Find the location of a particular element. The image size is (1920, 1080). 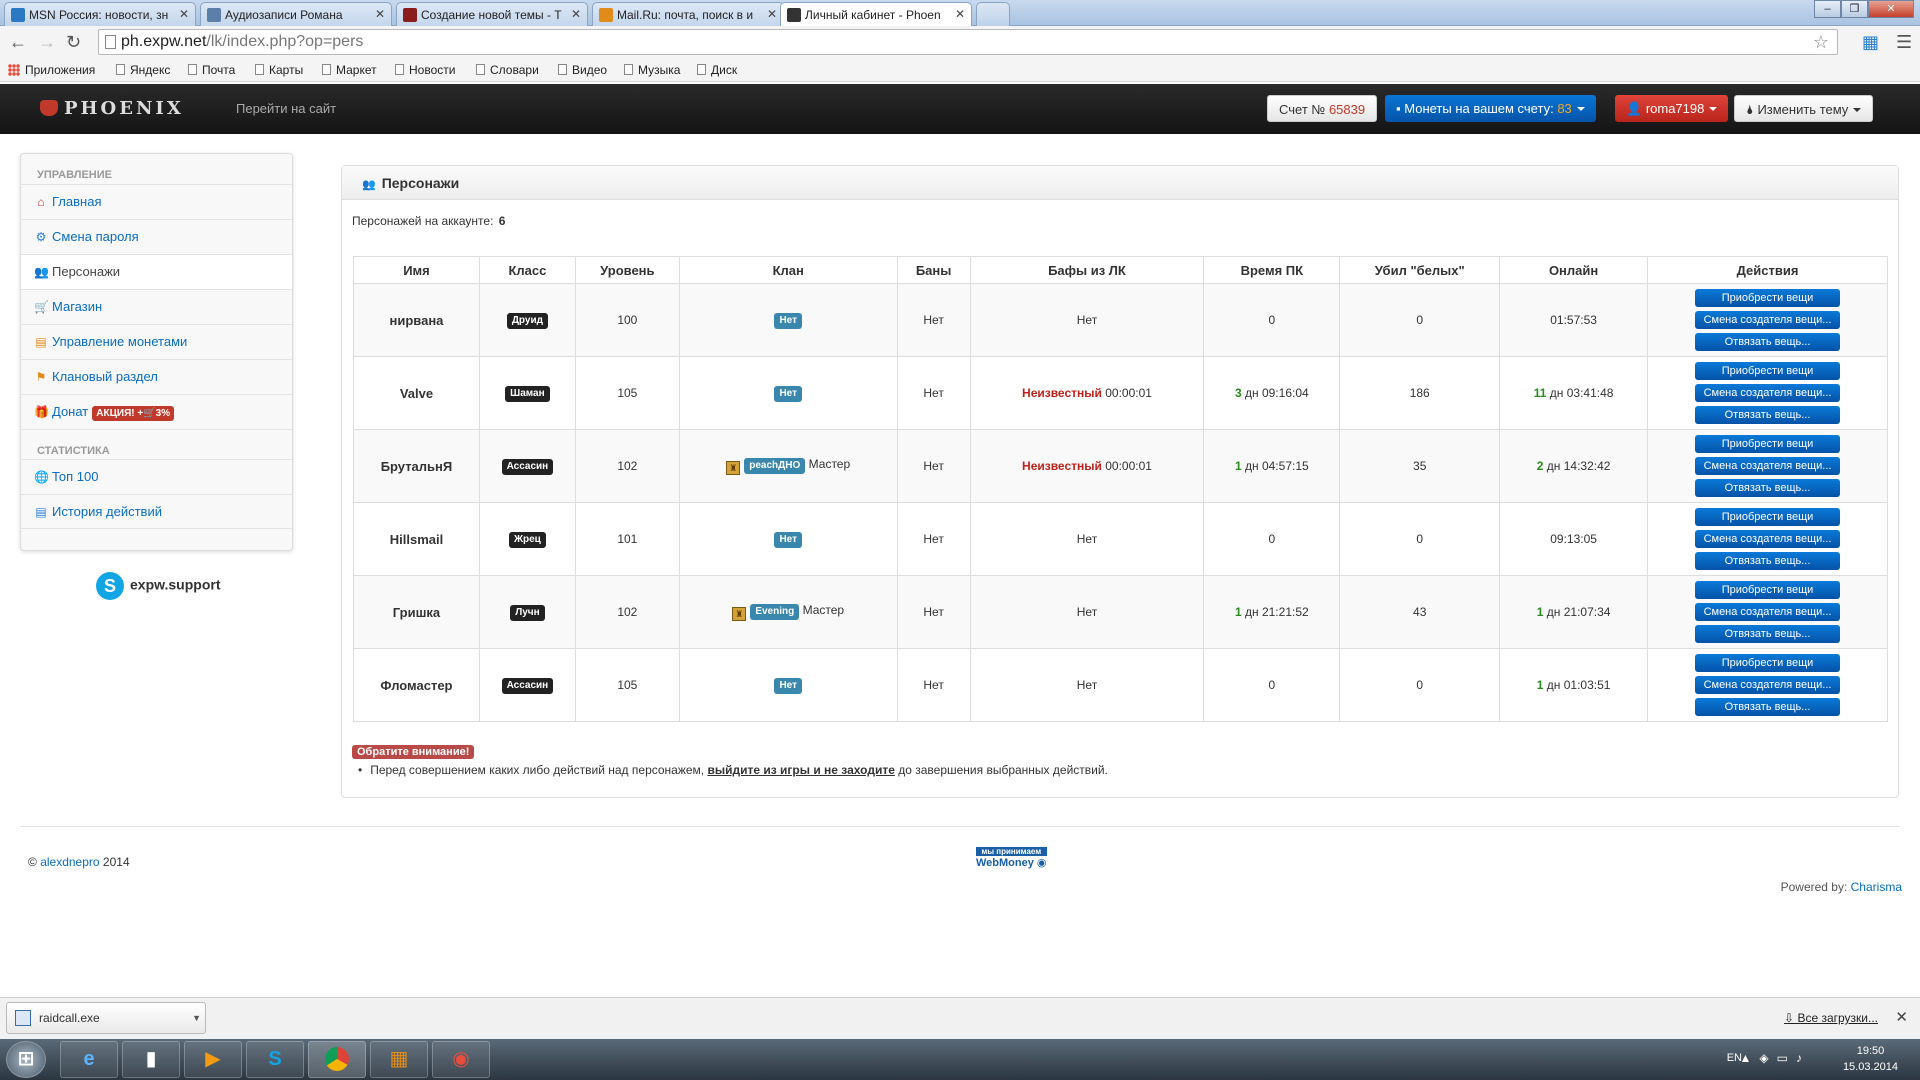

account-number: 65839 is located at coordinates (1347, 109).